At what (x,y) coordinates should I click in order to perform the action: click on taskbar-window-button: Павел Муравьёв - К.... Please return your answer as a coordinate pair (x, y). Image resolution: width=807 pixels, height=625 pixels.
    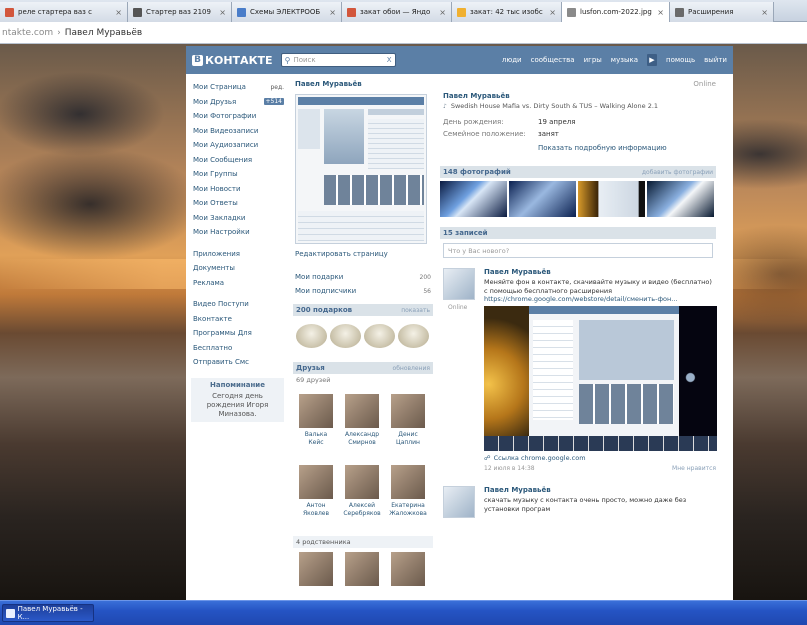
    Looking at the image, I should click on (48, 613).